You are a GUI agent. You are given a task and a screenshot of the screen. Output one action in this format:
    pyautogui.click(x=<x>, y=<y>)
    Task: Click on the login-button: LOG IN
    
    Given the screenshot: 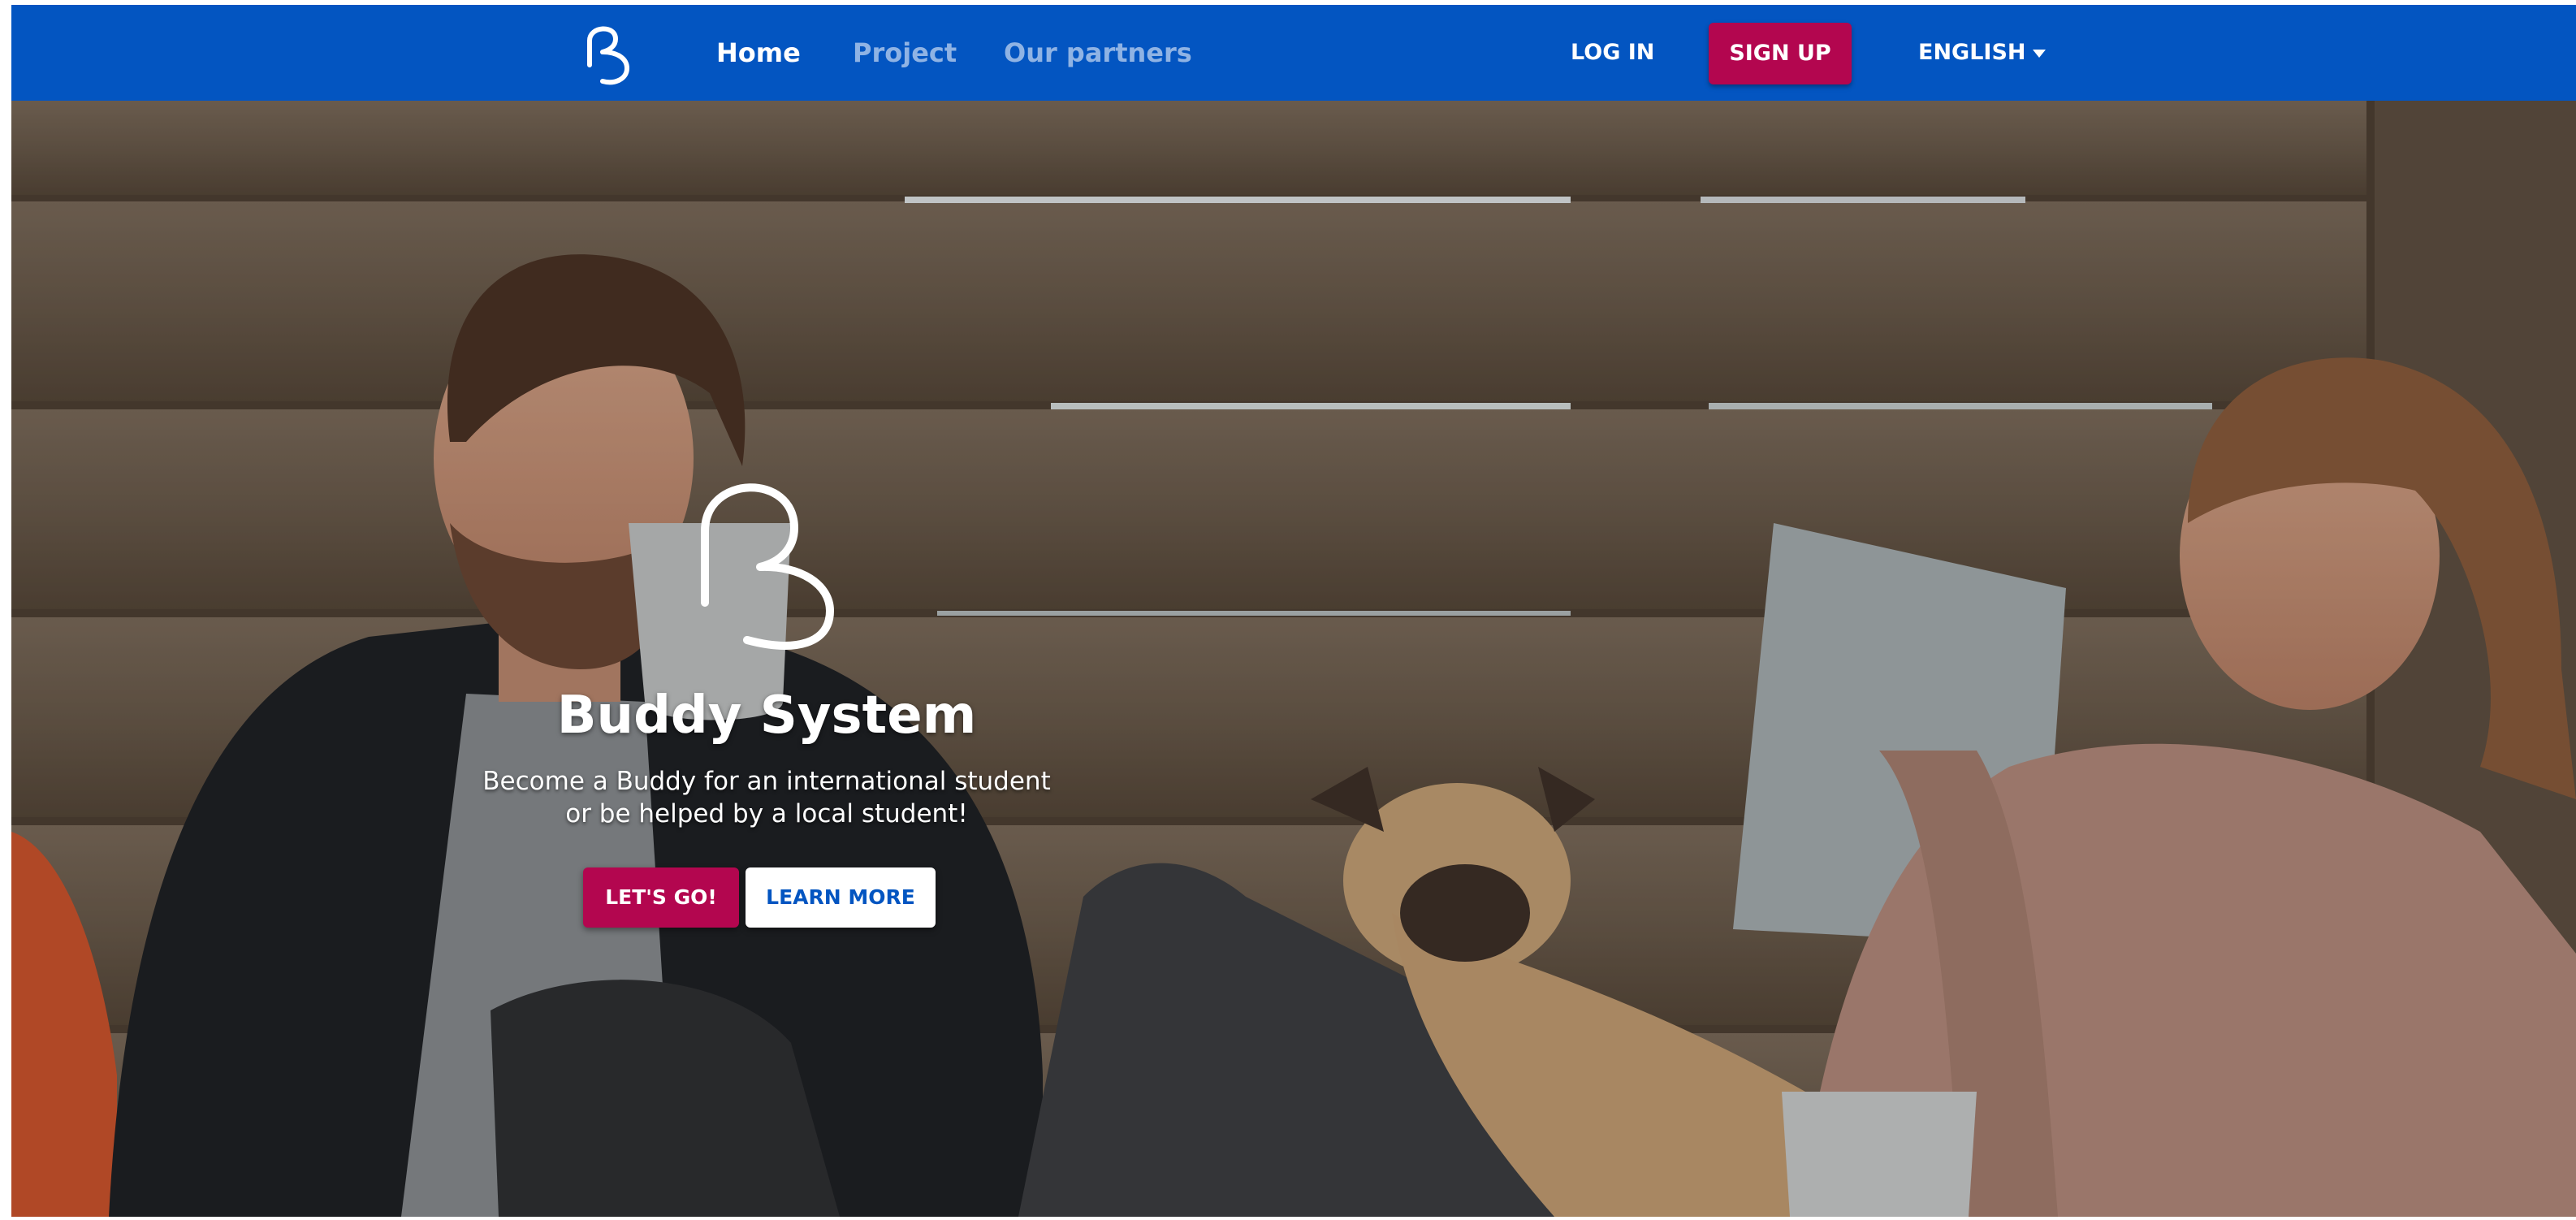 What is the action you would take?
    pyautogui.click(x=1613, y=53)
    